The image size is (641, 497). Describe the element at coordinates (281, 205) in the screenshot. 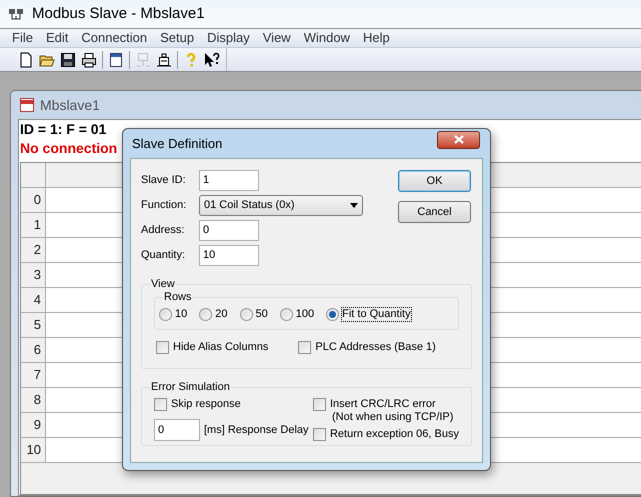

I see `function-dropdown: 01 Coil Status (0x)` at that location.